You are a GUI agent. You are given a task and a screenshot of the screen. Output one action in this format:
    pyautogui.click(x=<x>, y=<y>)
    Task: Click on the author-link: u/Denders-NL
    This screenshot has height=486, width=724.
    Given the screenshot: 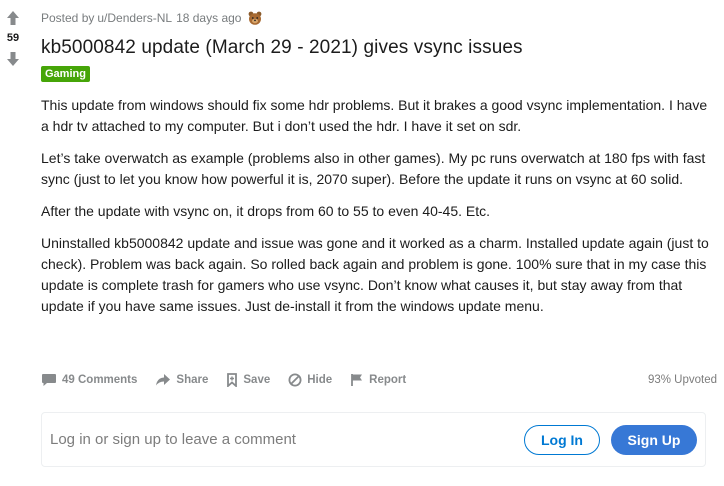 What is the action you would take?
    pyautogui.click(x=134, y=18)
    